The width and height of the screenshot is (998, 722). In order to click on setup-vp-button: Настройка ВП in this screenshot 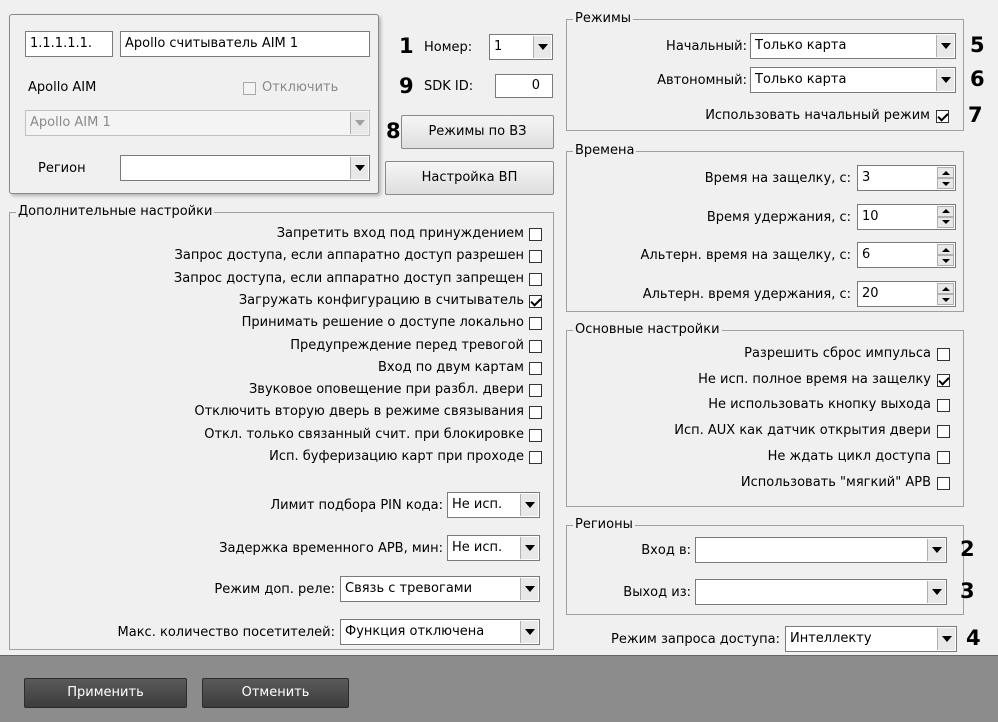, I will do `click(469, 178)`.